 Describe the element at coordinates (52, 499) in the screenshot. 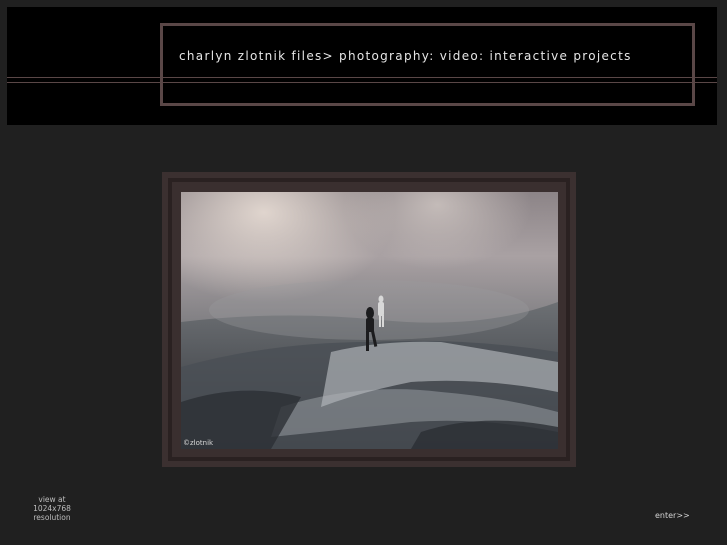

I see `resolution-note-line1: view at` at that location.